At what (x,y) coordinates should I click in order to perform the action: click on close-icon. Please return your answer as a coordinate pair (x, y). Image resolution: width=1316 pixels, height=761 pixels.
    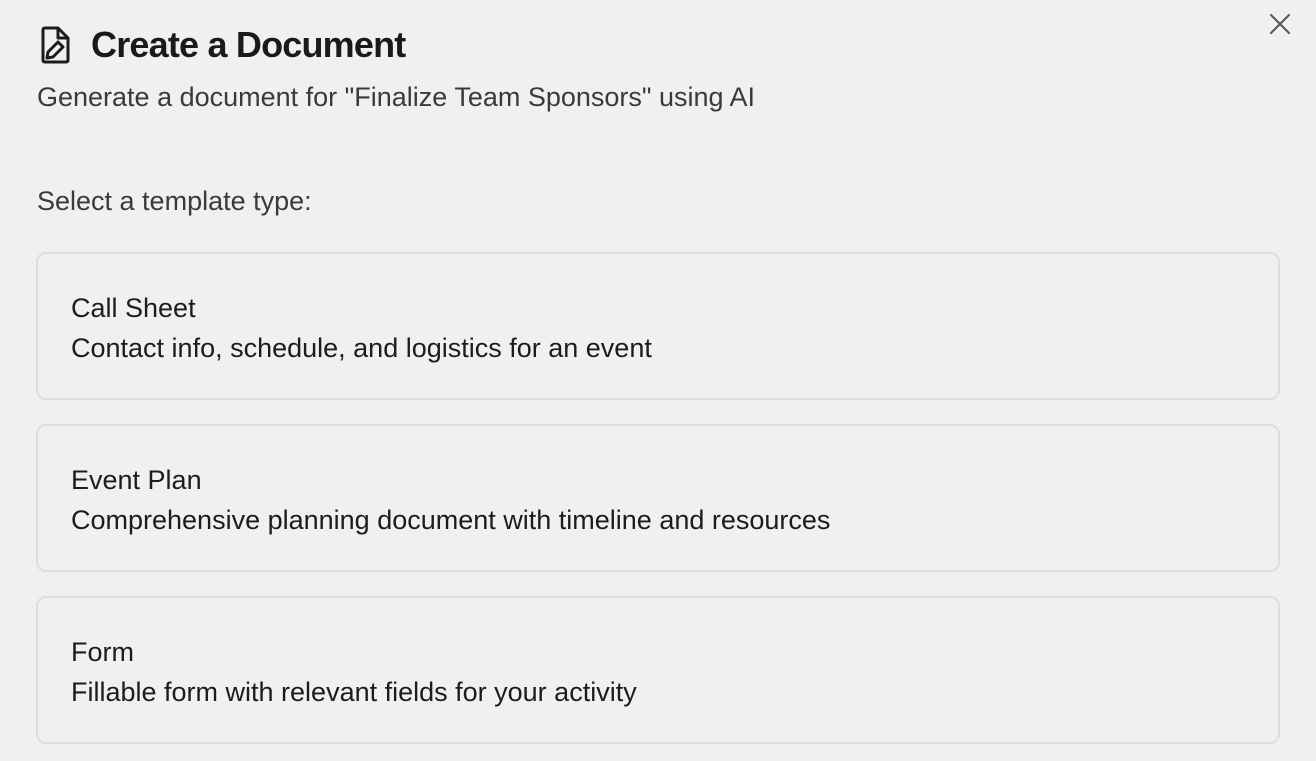
    Looking at the image, I should click on (1280, 26).